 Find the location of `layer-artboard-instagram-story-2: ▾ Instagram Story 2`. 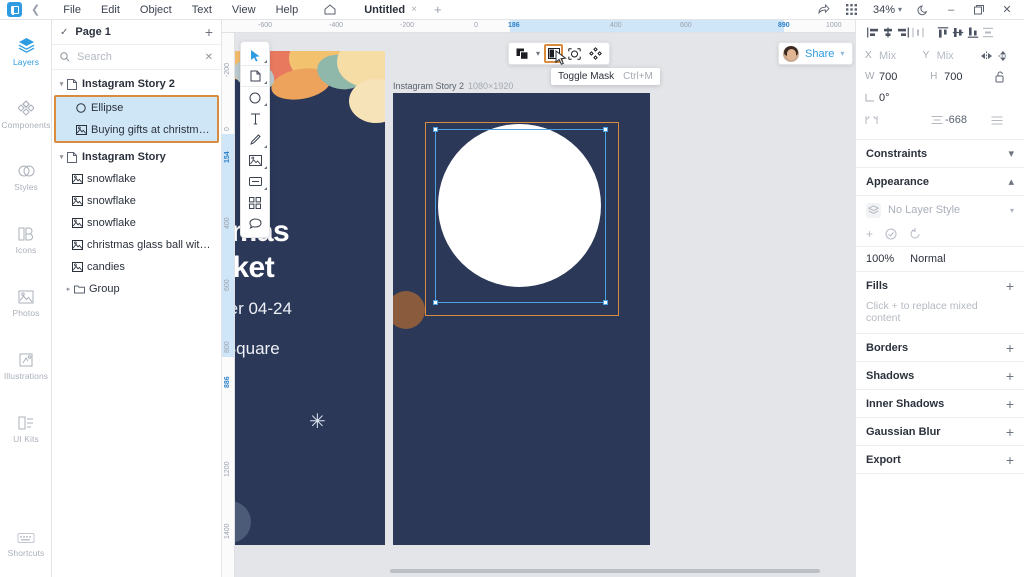

layer-artboard-instagram-story-2: ▾ Instagram Story 2 is located at coordinates (136, 84).